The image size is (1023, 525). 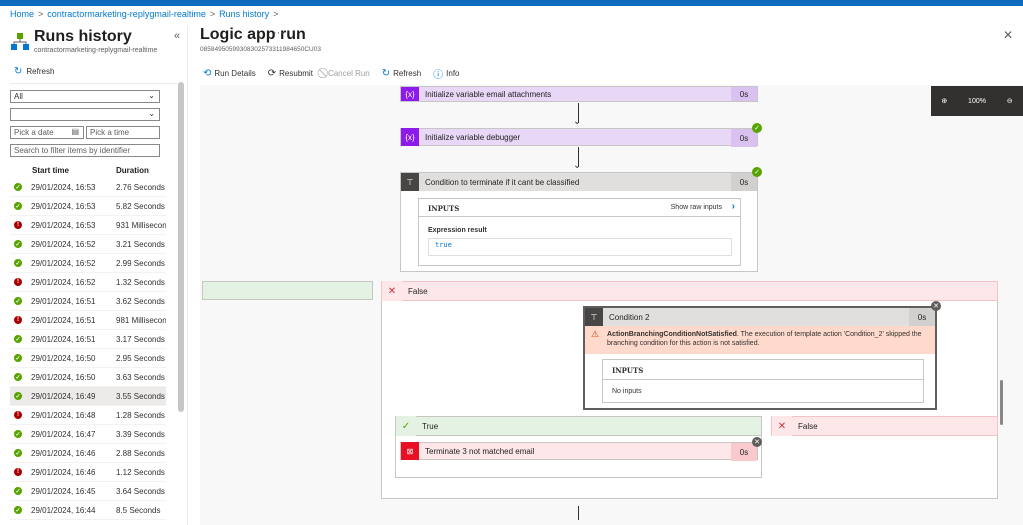 What do you see at coordinates (88, 453) in the screenshot?
I see `run-row: ✓ 29/01/2024, 16:46 2.88 Seconds` at bounding box center [88, 453].